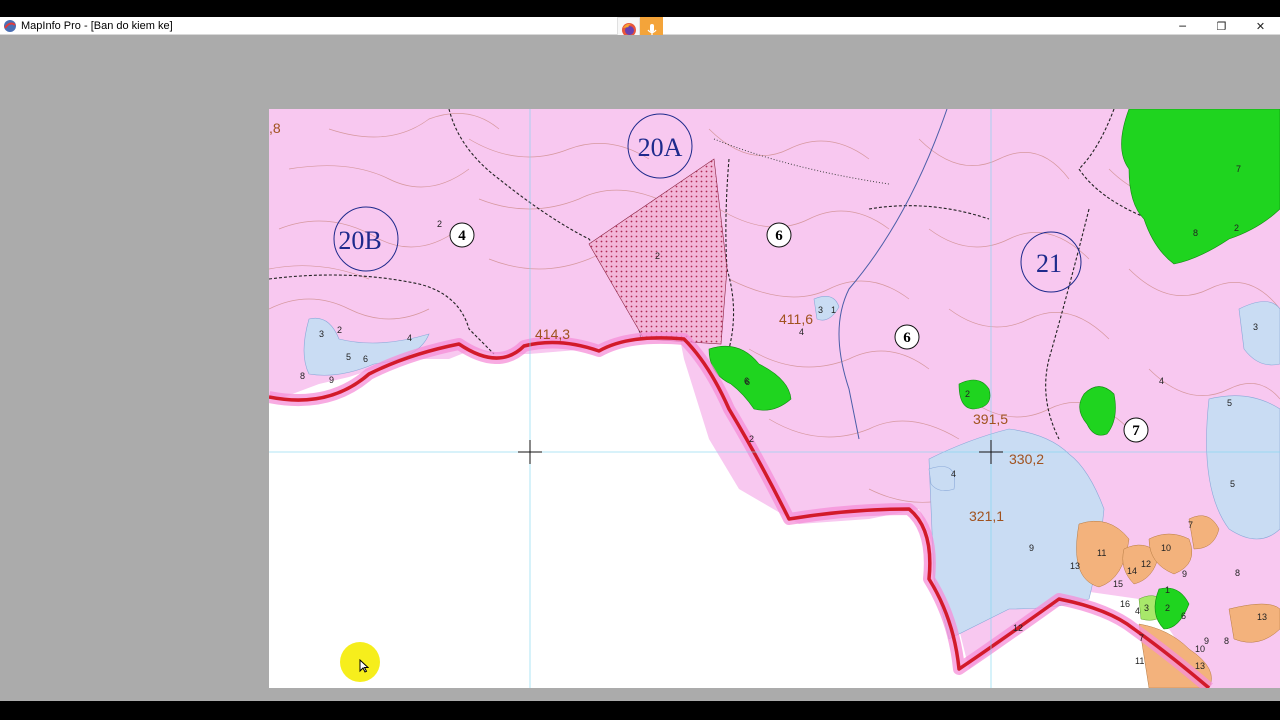  What do you see at coordinates (97, 25) in the screenshot?
I see `window-title: MapInfo Pro - [Ban do kiem ke]` at bounding box center [97, 25].